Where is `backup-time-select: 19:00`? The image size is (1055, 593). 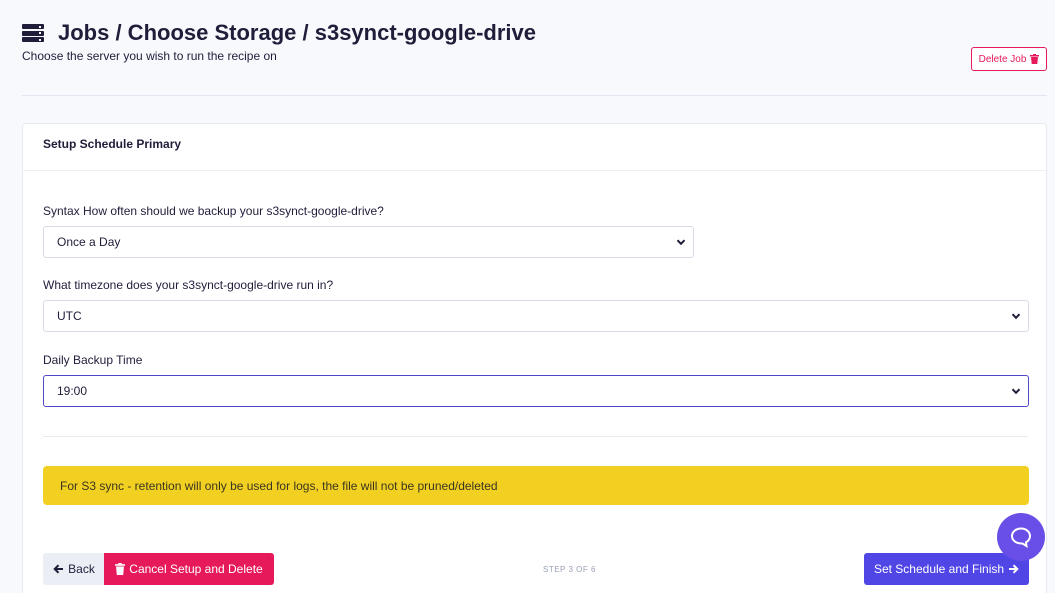
backup-time-select: 19:00 is located at coordinates (536, 391).